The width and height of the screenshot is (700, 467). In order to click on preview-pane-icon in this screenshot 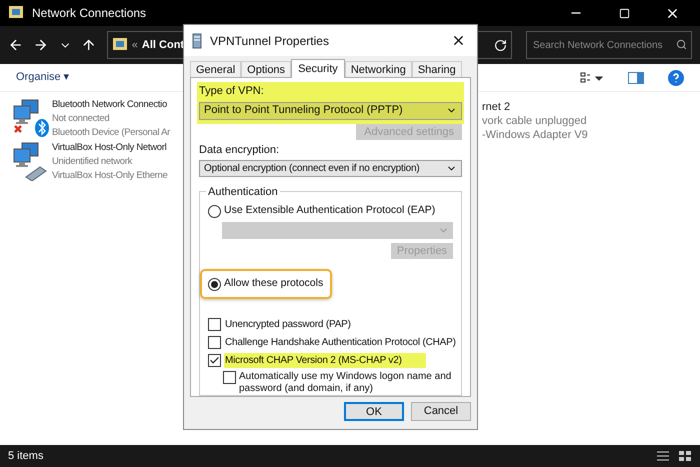, I will do `click(636, 78)`.